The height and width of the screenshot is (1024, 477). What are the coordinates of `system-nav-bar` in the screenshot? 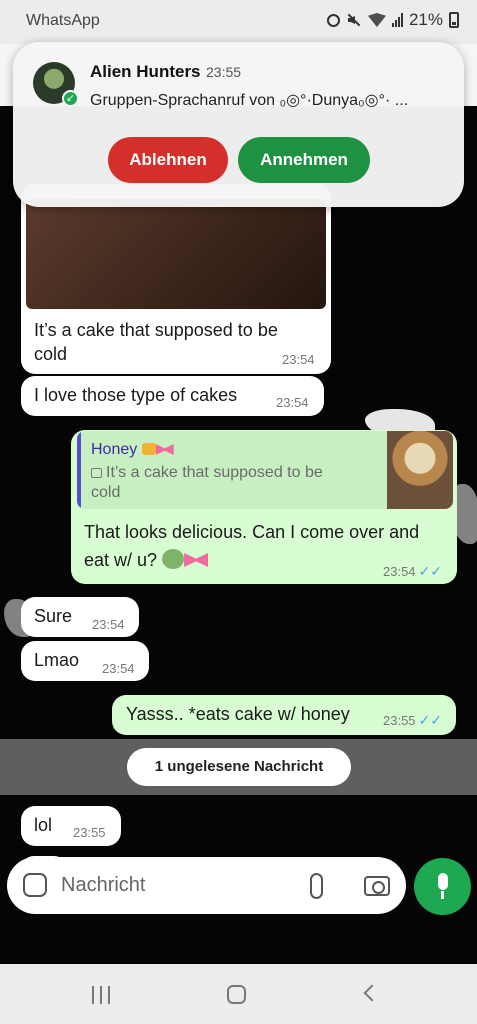 It's located at (238, 994).